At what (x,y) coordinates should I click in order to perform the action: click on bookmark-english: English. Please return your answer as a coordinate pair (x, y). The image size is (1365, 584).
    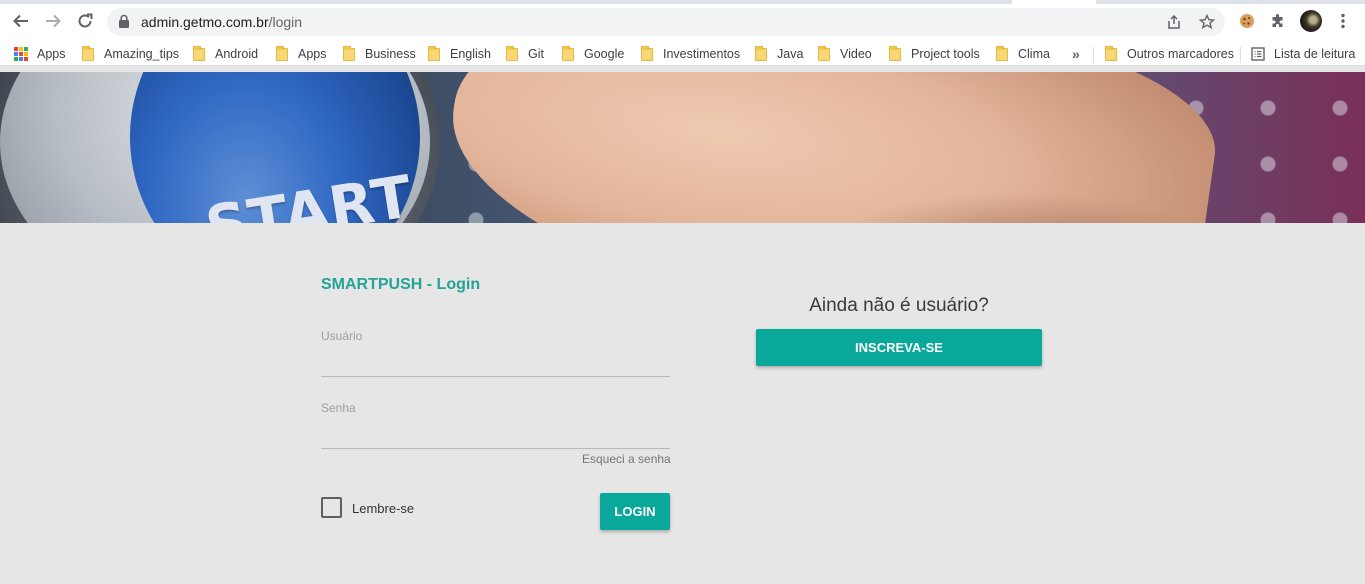
    Looking at the image, I should click on (459, 53).